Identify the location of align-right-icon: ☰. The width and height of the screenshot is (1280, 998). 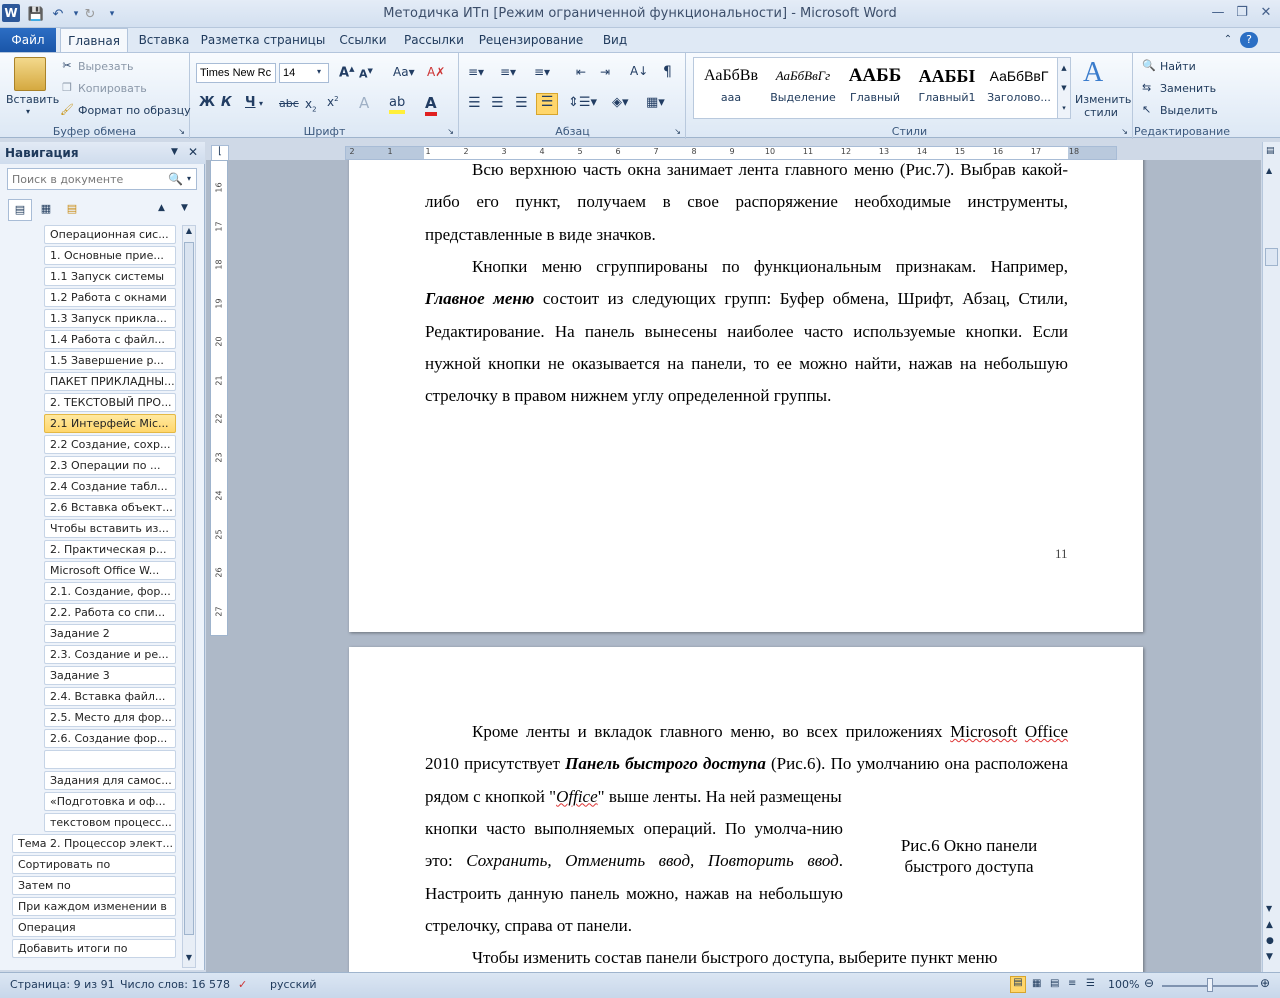
(521, 103).